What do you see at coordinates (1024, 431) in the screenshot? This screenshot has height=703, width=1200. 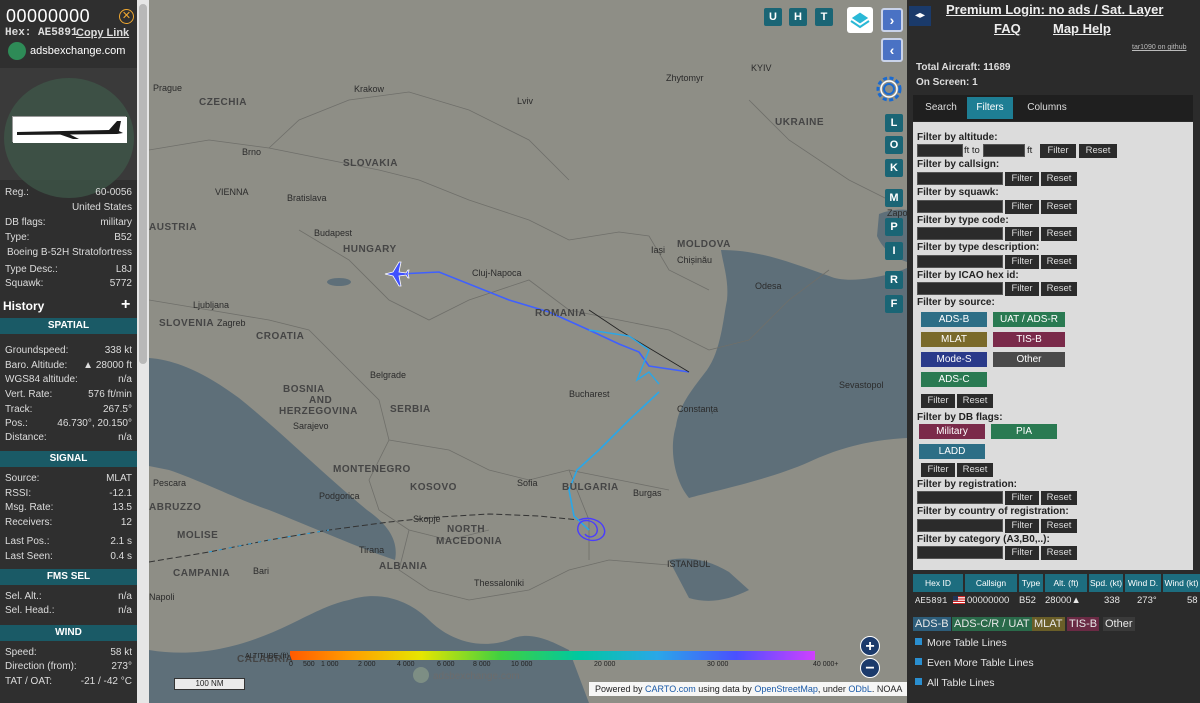 I see `dbflag-pia-toggle: PIA` at bounding box center [1024, 431].